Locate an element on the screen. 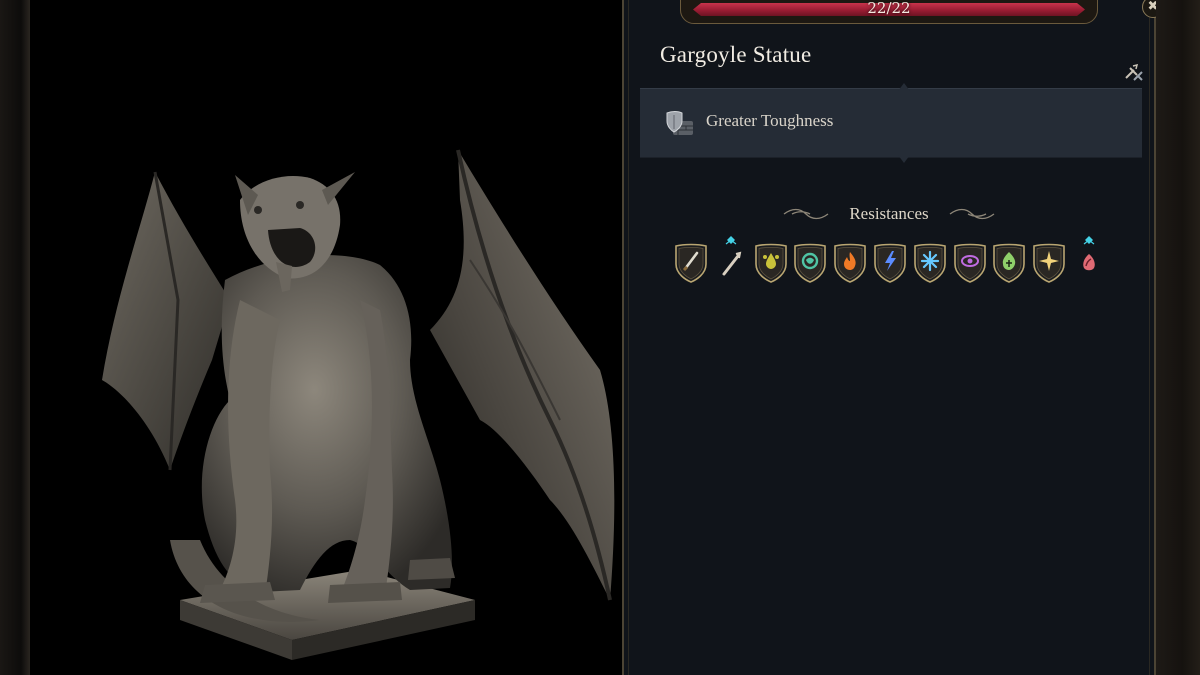 This screenshot has width=1200, height=675. acid-icon is located at coordinates (771, 263).